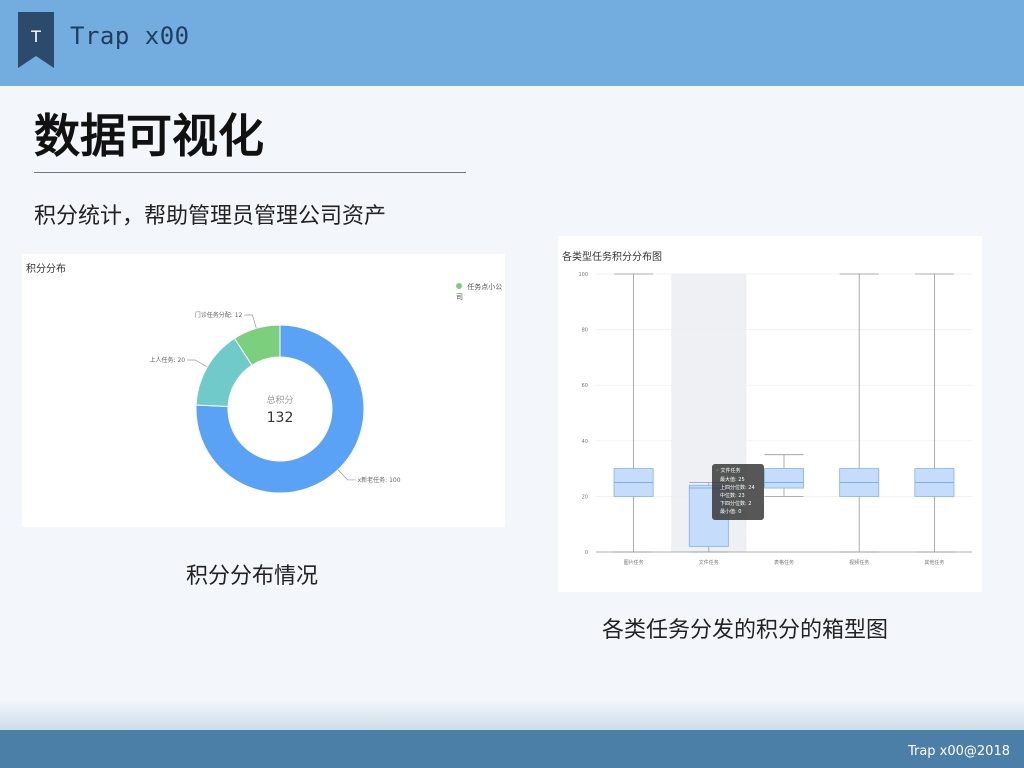 The height and width of the screenshot is (768, 1024). I want to click on y-tick-label: 20, so click(585, 497).